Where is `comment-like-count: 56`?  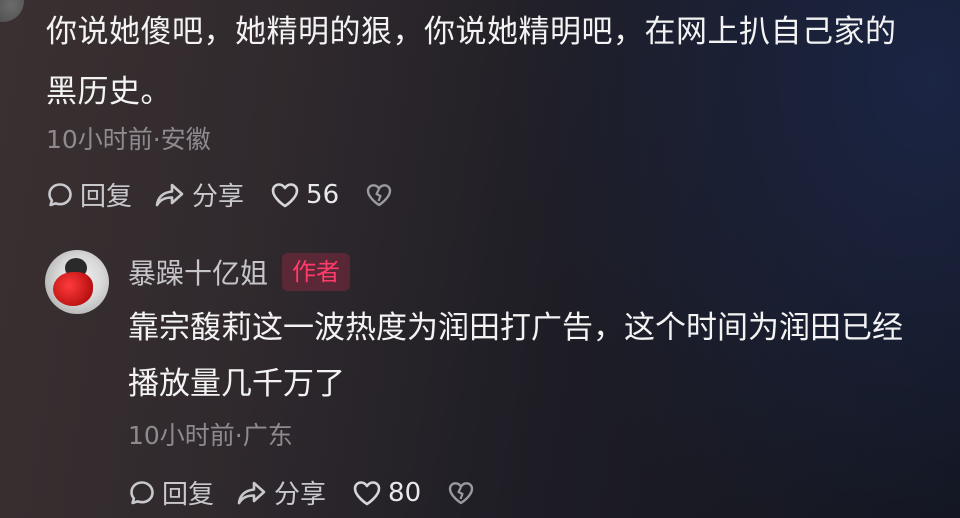
comment-like-count: 56 is located at coordinates (323, 194).